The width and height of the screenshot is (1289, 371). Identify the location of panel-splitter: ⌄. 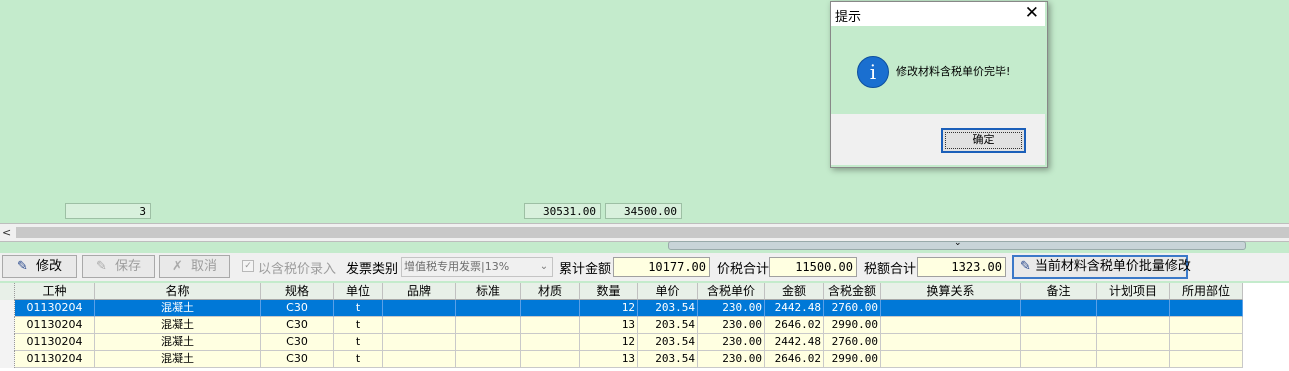
(957, 244).